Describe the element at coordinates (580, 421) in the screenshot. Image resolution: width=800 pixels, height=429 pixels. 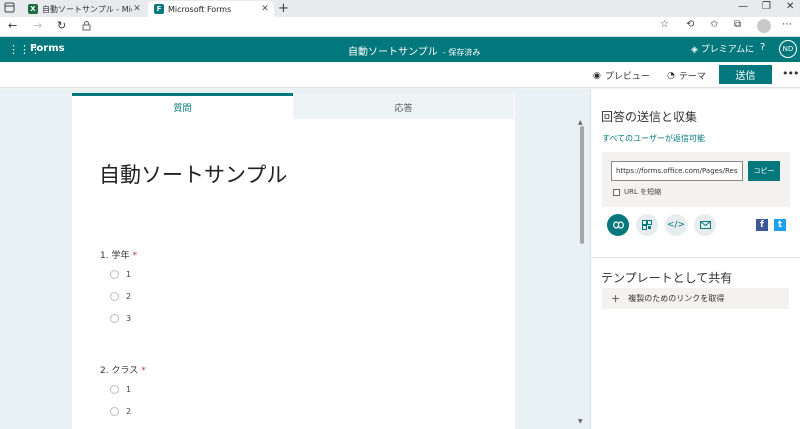
I see `scroll-down-icon: ▼` at that location.